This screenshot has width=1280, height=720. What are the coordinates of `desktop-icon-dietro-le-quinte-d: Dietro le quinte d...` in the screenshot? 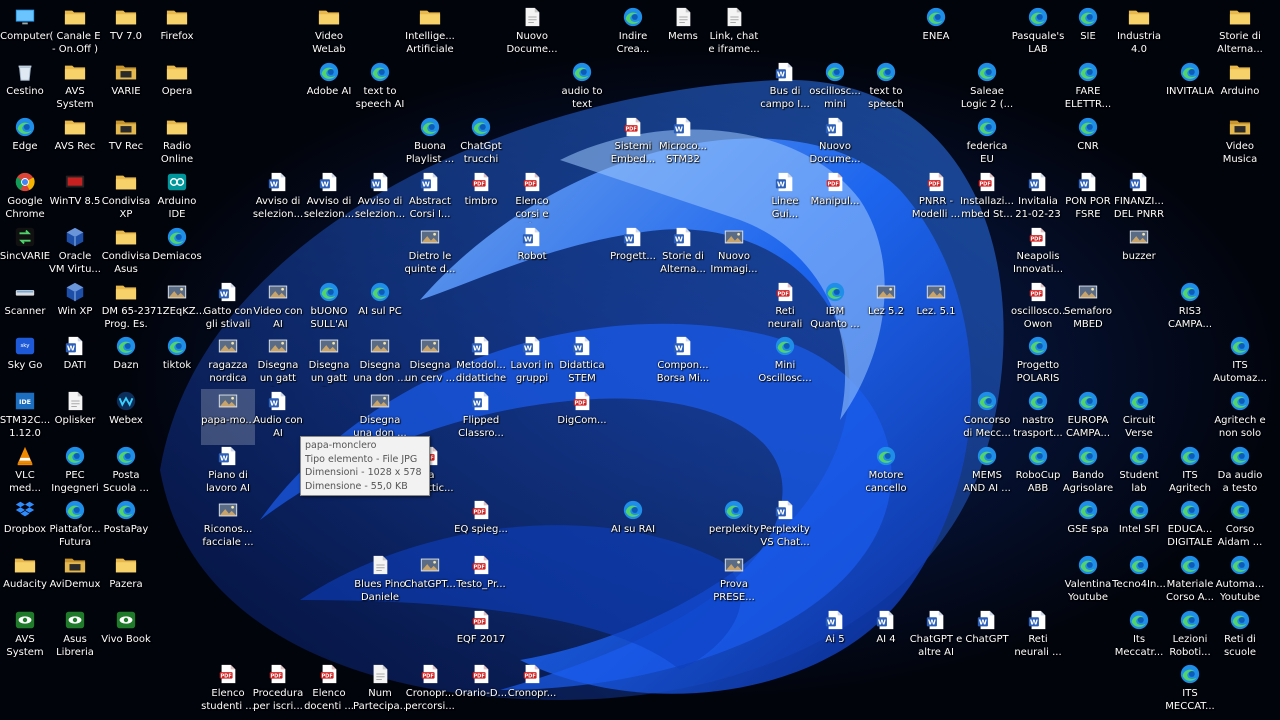 It's located at (430, 253).